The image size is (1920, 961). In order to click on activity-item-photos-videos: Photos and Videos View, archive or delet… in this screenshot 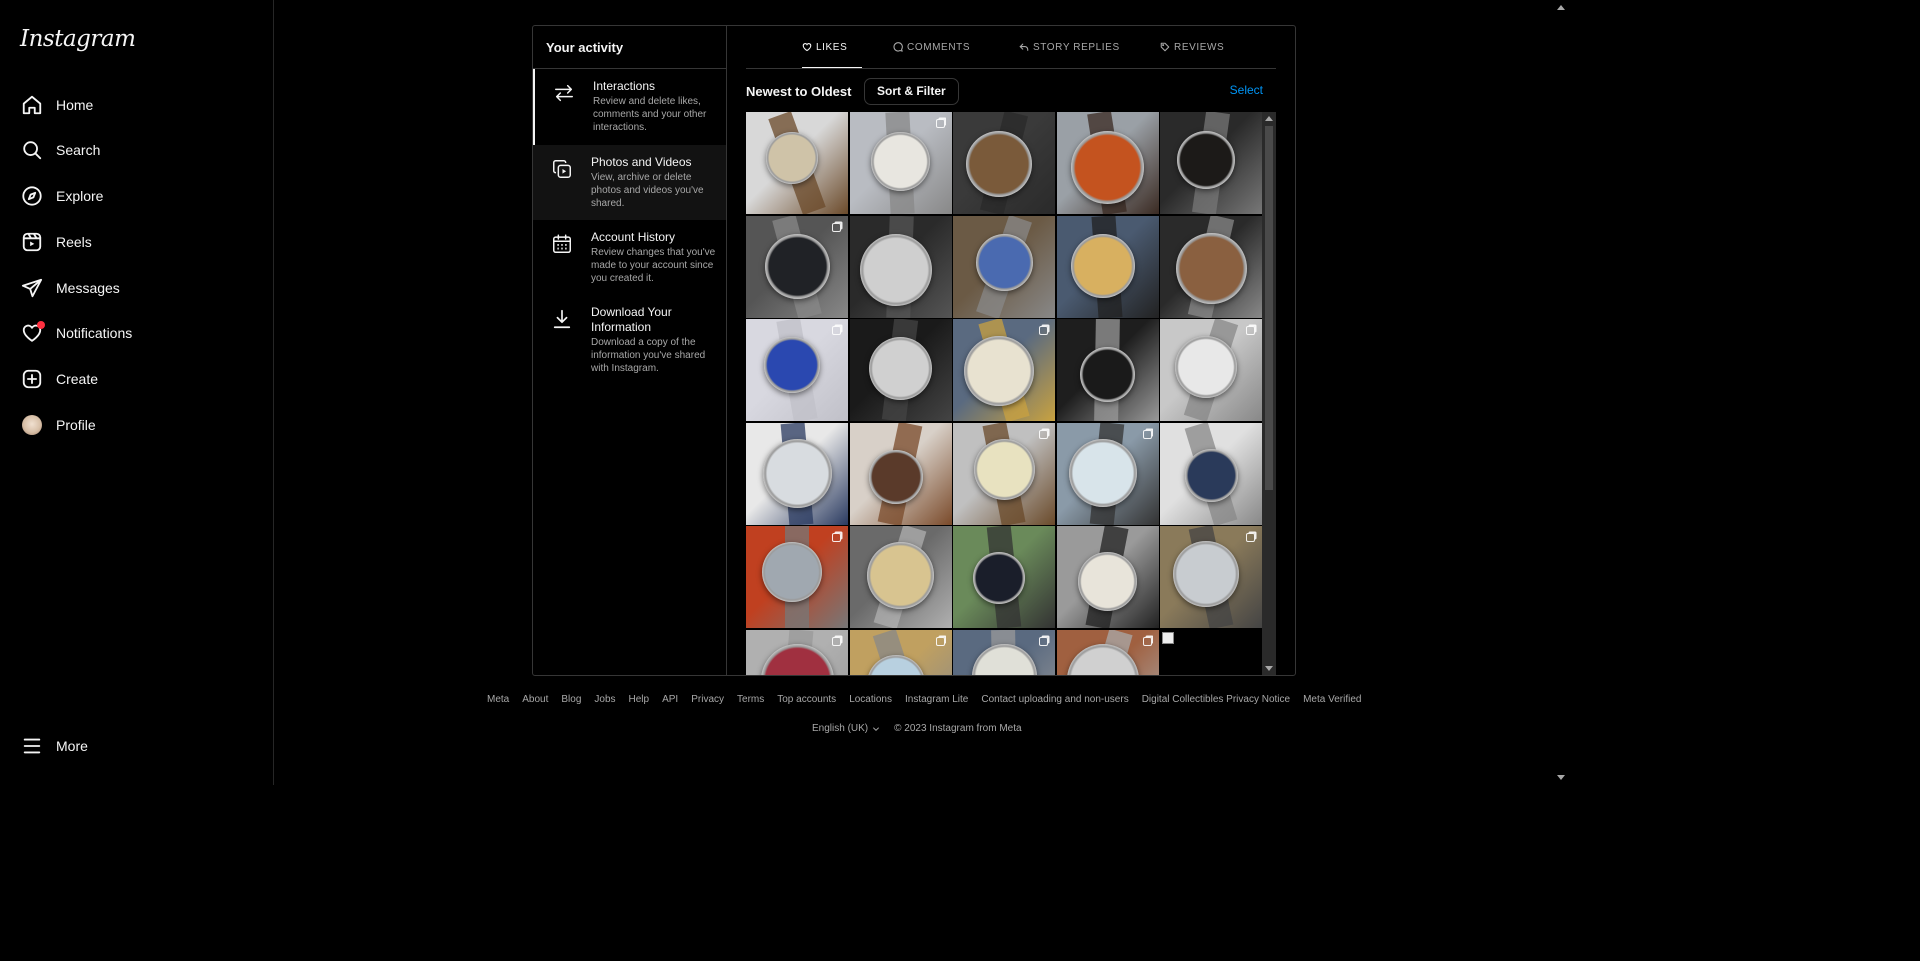, I will do `click(629, 182)`.